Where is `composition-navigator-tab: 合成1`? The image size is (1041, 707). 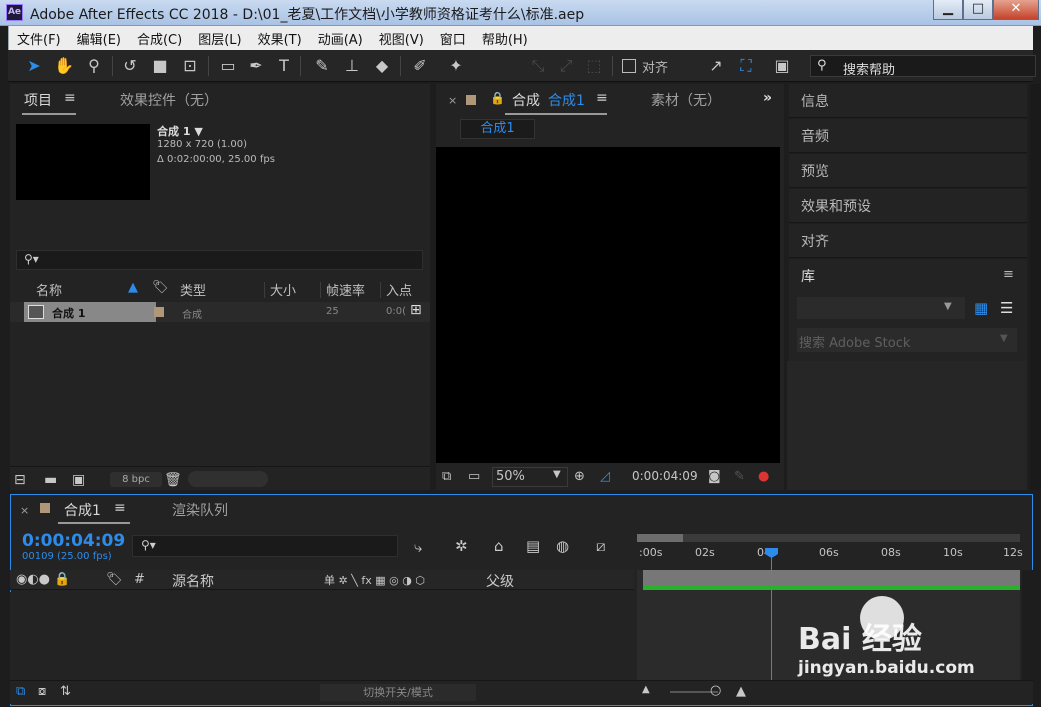 composition-navigator-tab: 合成1 is located at coordinates (497, 129).